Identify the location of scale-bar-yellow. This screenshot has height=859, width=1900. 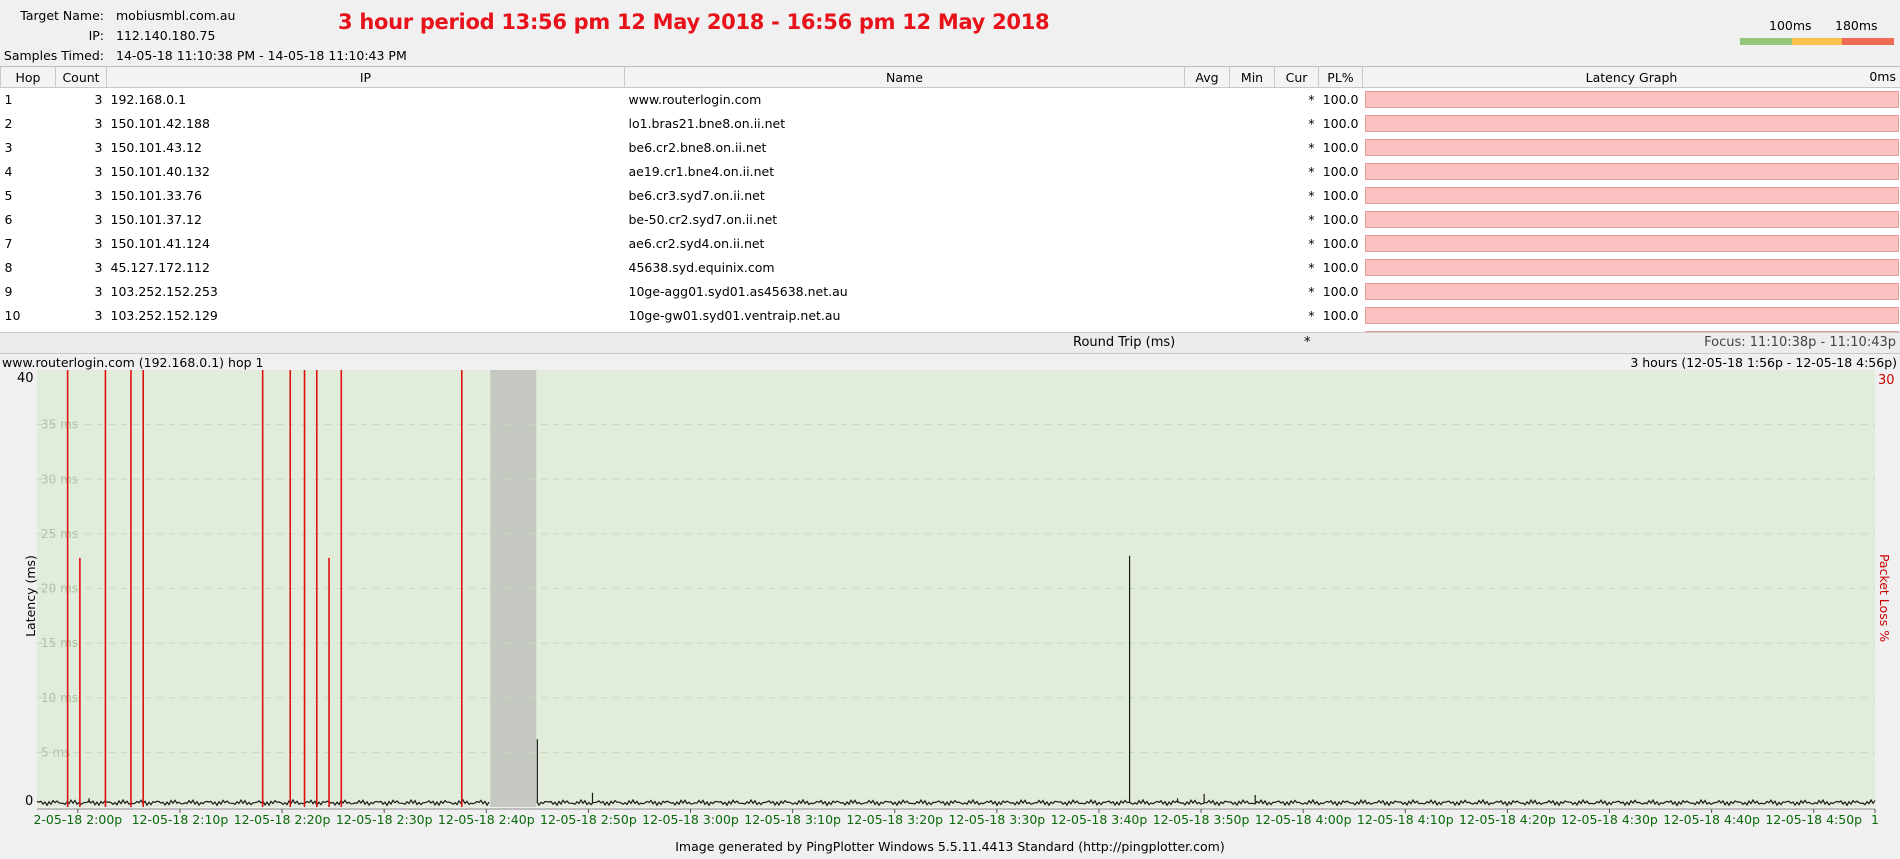
(1817, 41).